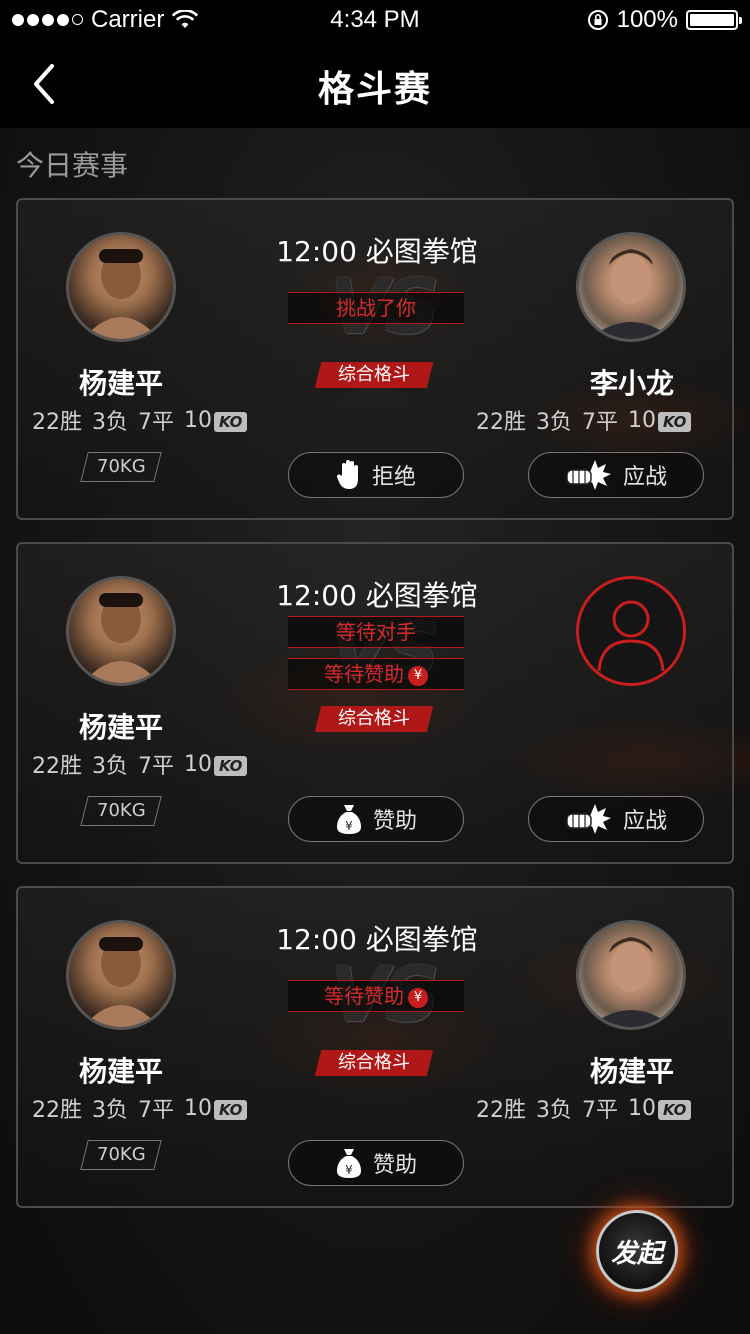 Image resolution: width=750 pixels, height=1334 pixels. Describe the element at coordinates (631, 636) in the screenshot. I see `user-placeholder-icon` at that location.